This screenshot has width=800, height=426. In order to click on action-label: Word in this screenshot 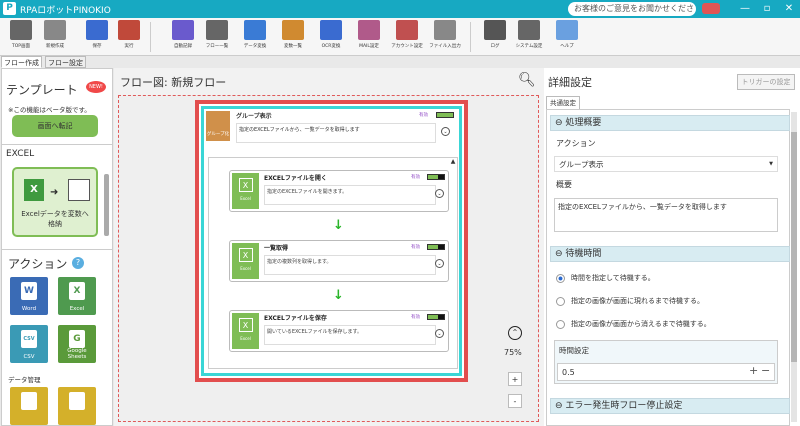, I will do `click(29, 309)`.